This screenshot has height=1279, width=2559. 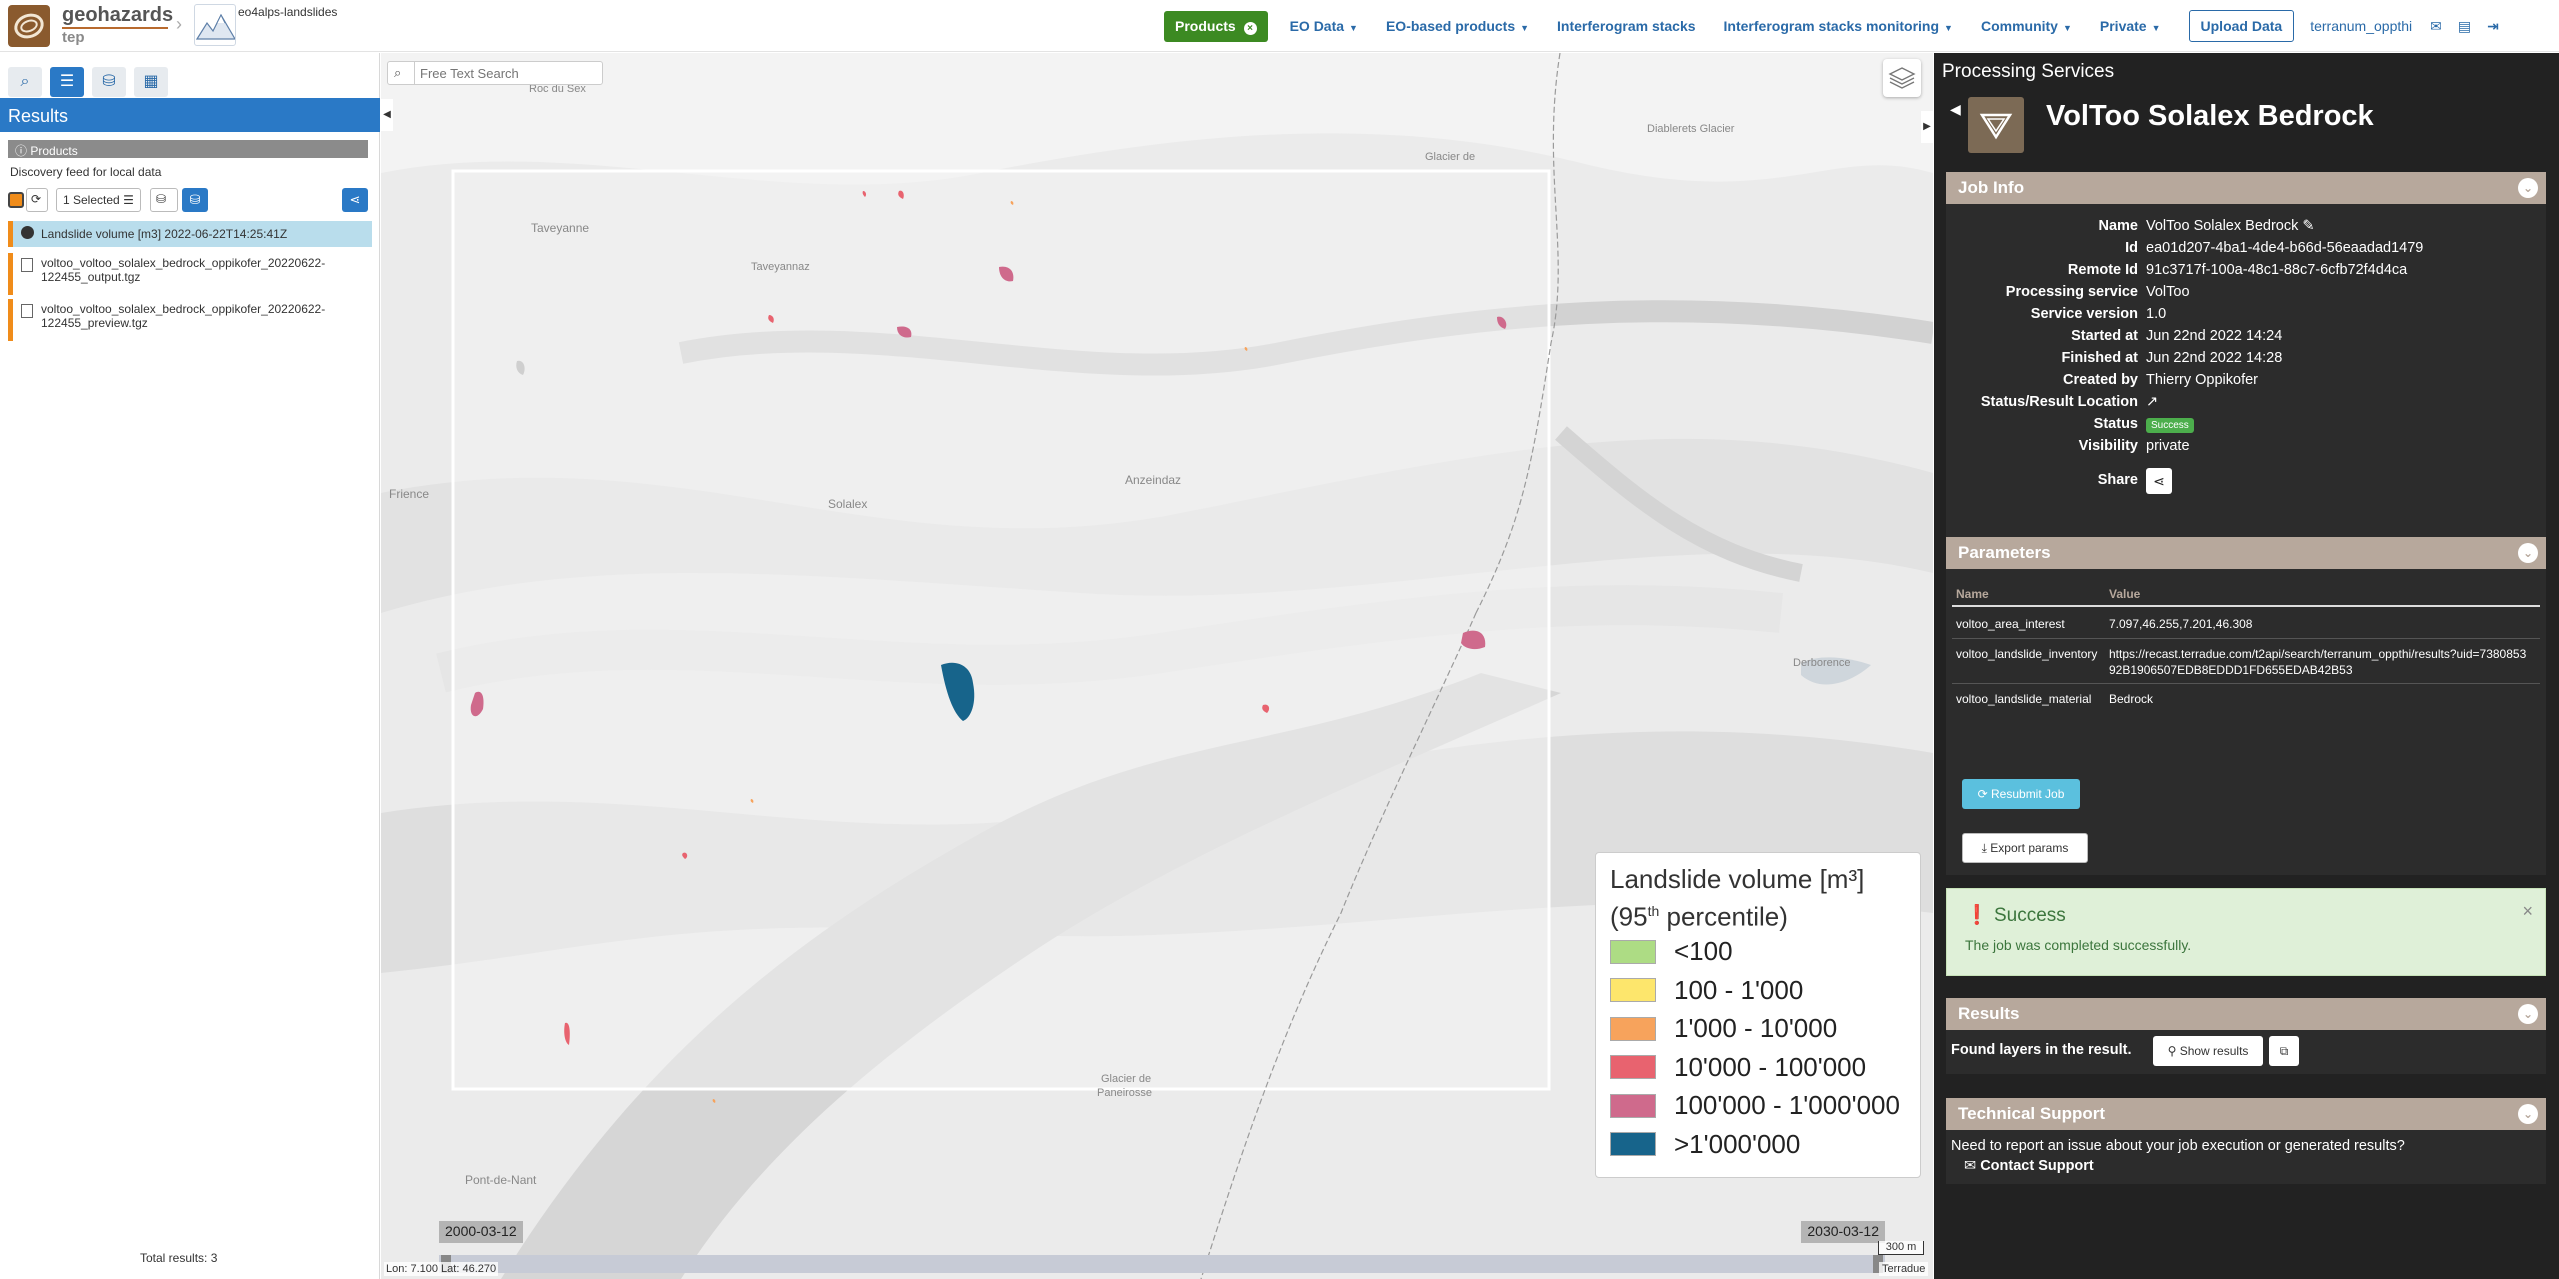 I want to click on job-info-key: Visibility, so click(x=2108, y=446).